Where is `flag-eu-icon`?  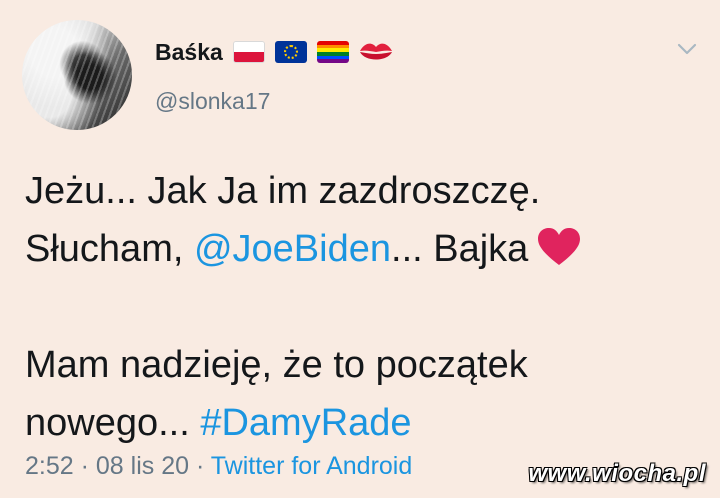 flag-eu-icon is located at coordinates (290, 52).